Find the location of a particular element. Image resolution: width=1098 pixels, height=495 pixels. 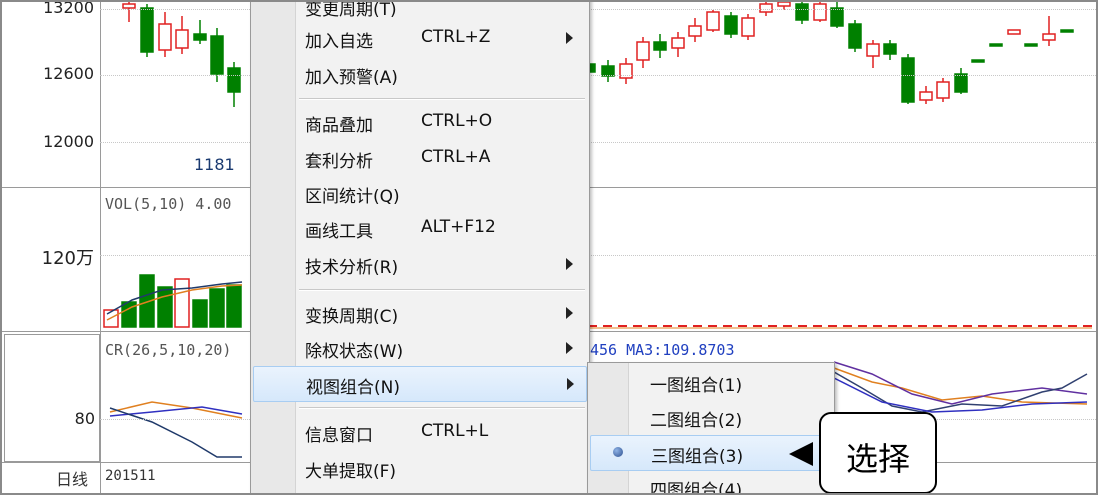

cr-ma-label: 456 MA3:109.8703 is located at coordinates (662, 350).